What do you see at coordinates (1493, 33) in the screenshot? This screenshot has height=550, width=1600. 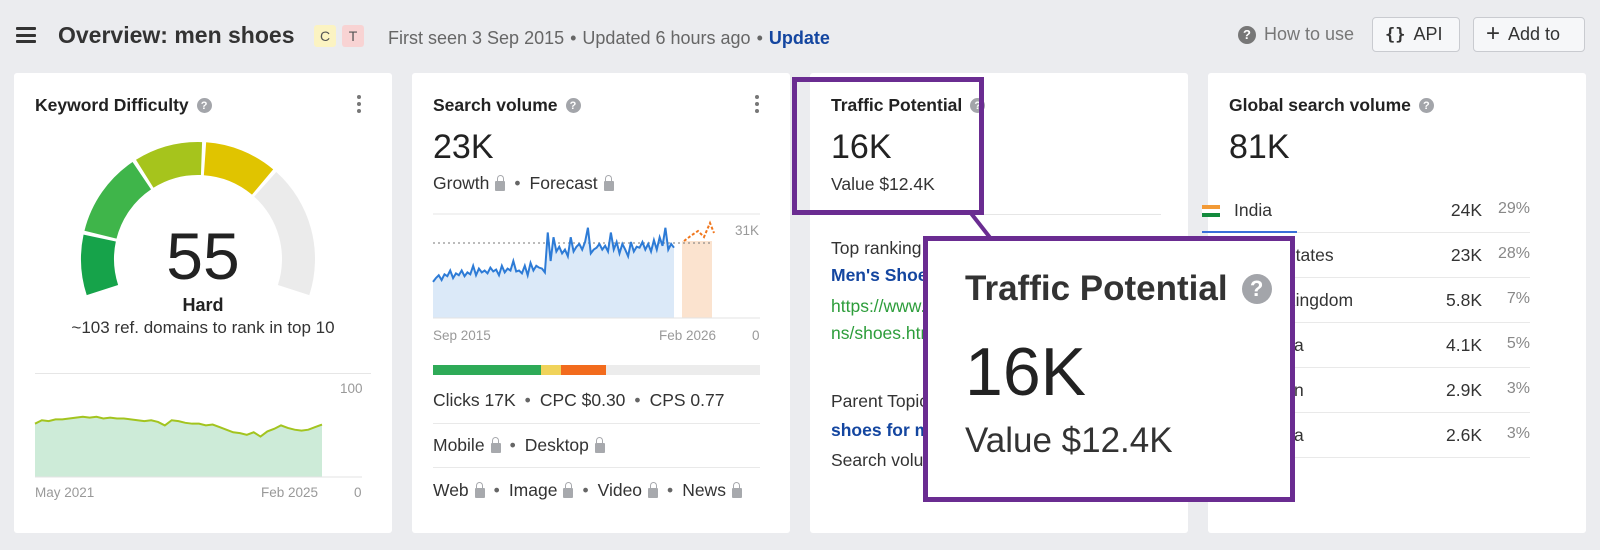 I see `plus-icon: +` at bounding box center [1493, 33].